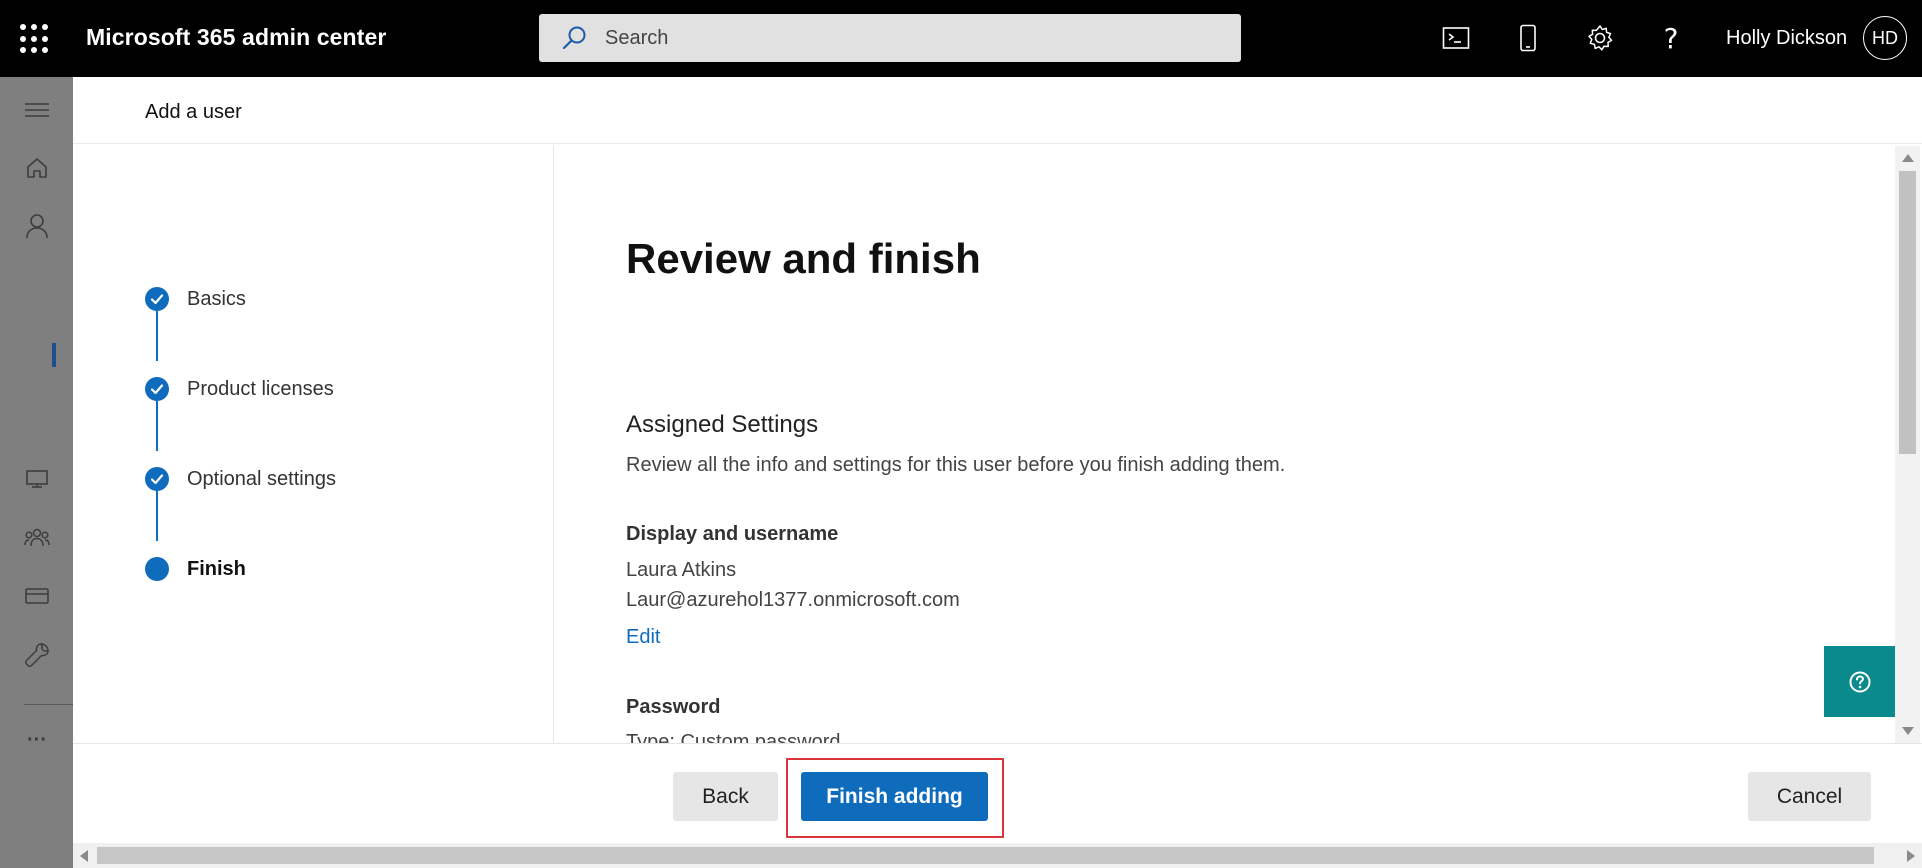 The width and height of the screenshot is (1922, 868). I want to click on scroll-down-icon, so click(1908, 731).